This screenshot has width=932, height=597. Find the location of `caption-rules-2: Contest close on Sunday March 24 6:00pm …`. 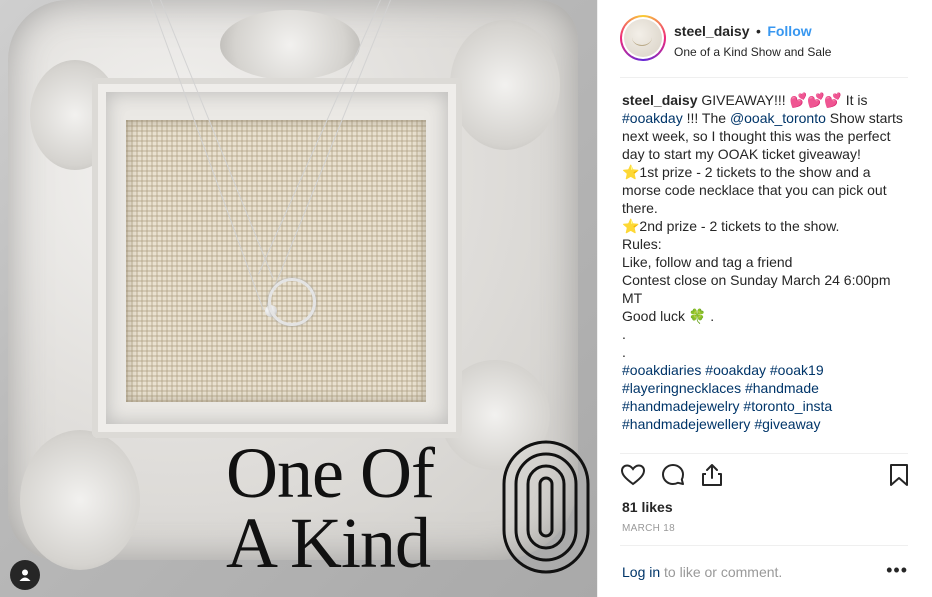

caption-rules-2: Contest close on Sunday March 24 6:00pm … is located at coordinates (756, 289).